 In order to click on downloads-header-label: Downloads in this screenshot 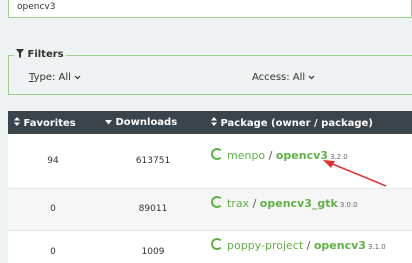, I will do `click(146, 122)`.